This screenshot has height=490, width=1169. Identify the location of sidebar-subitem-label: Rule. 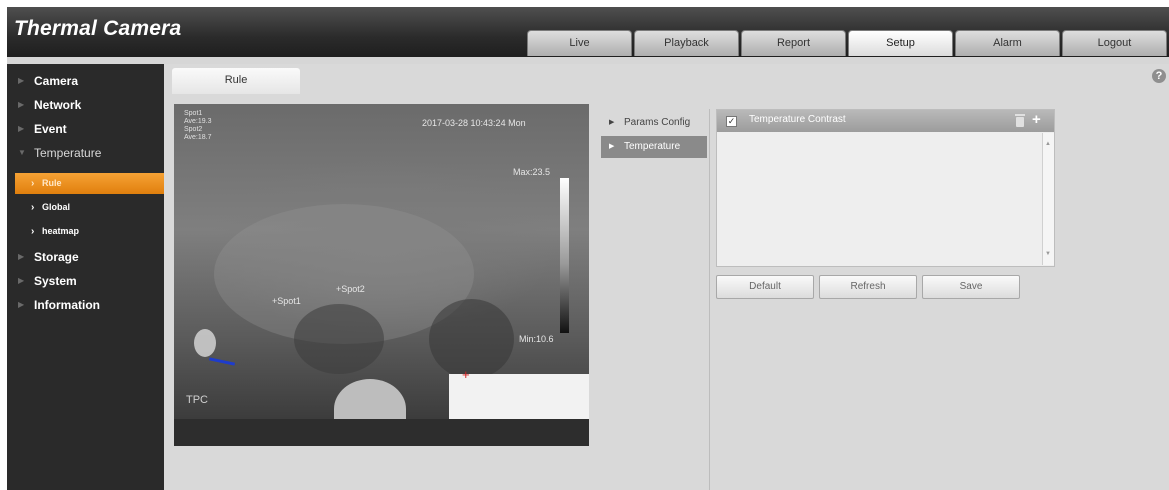
(52, 183).